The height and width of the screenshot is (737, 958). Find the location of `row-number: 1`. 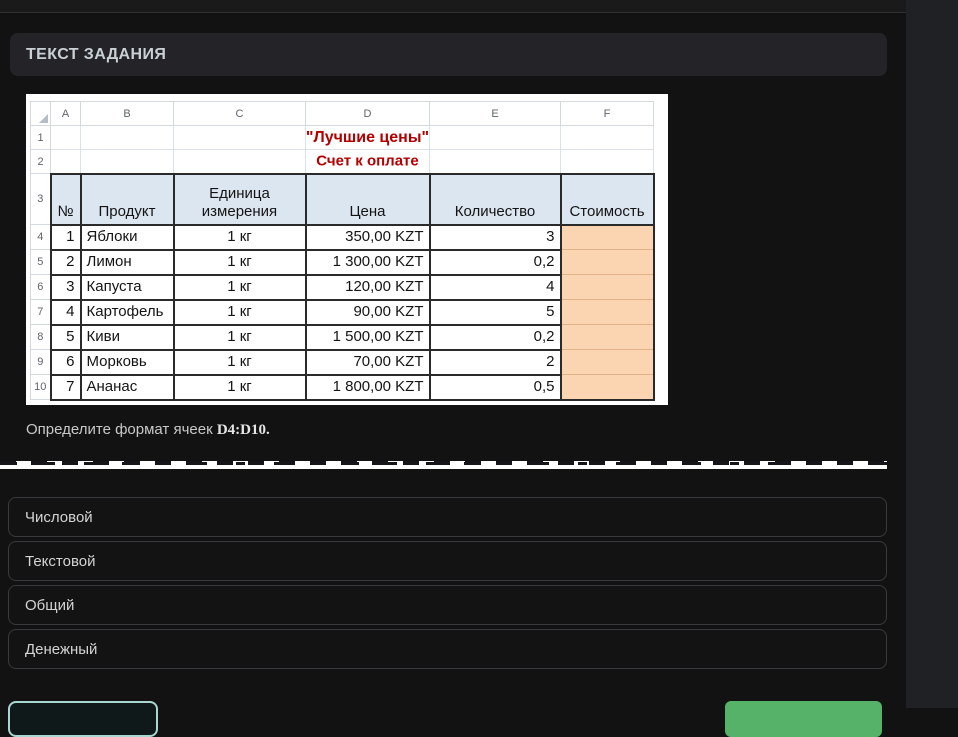

row-number: 1 is located at coordinates (40, 137).